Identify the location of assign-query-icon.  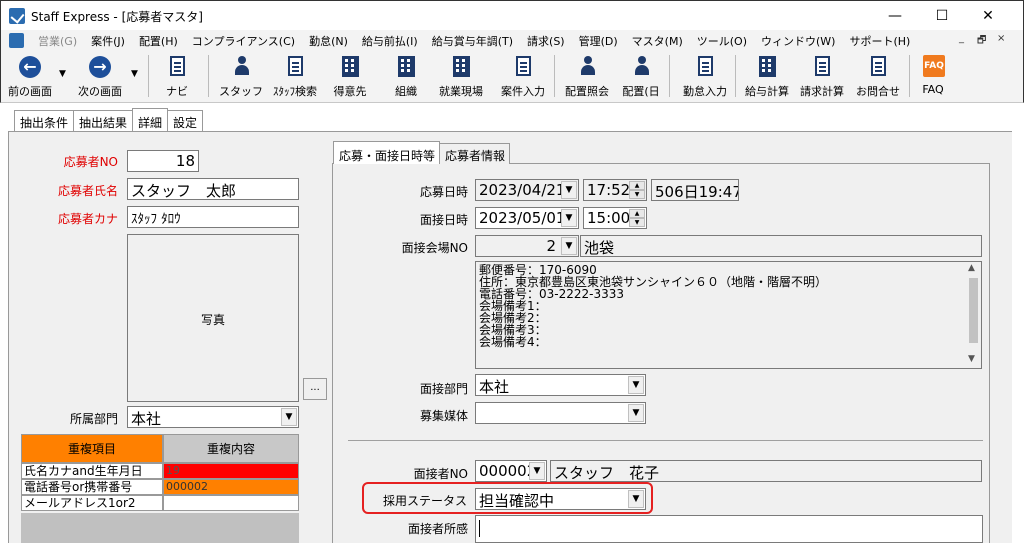
(588, 66).